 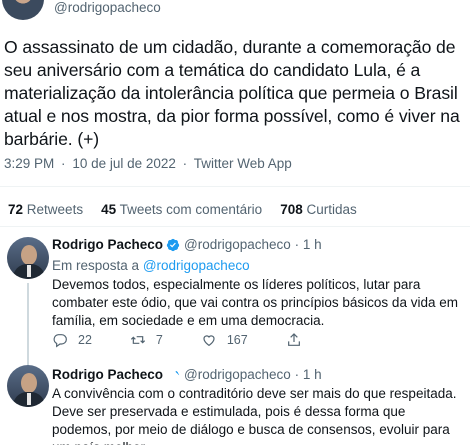 I want to click on retweets-label: Retweets, so click(x=55, y=209).